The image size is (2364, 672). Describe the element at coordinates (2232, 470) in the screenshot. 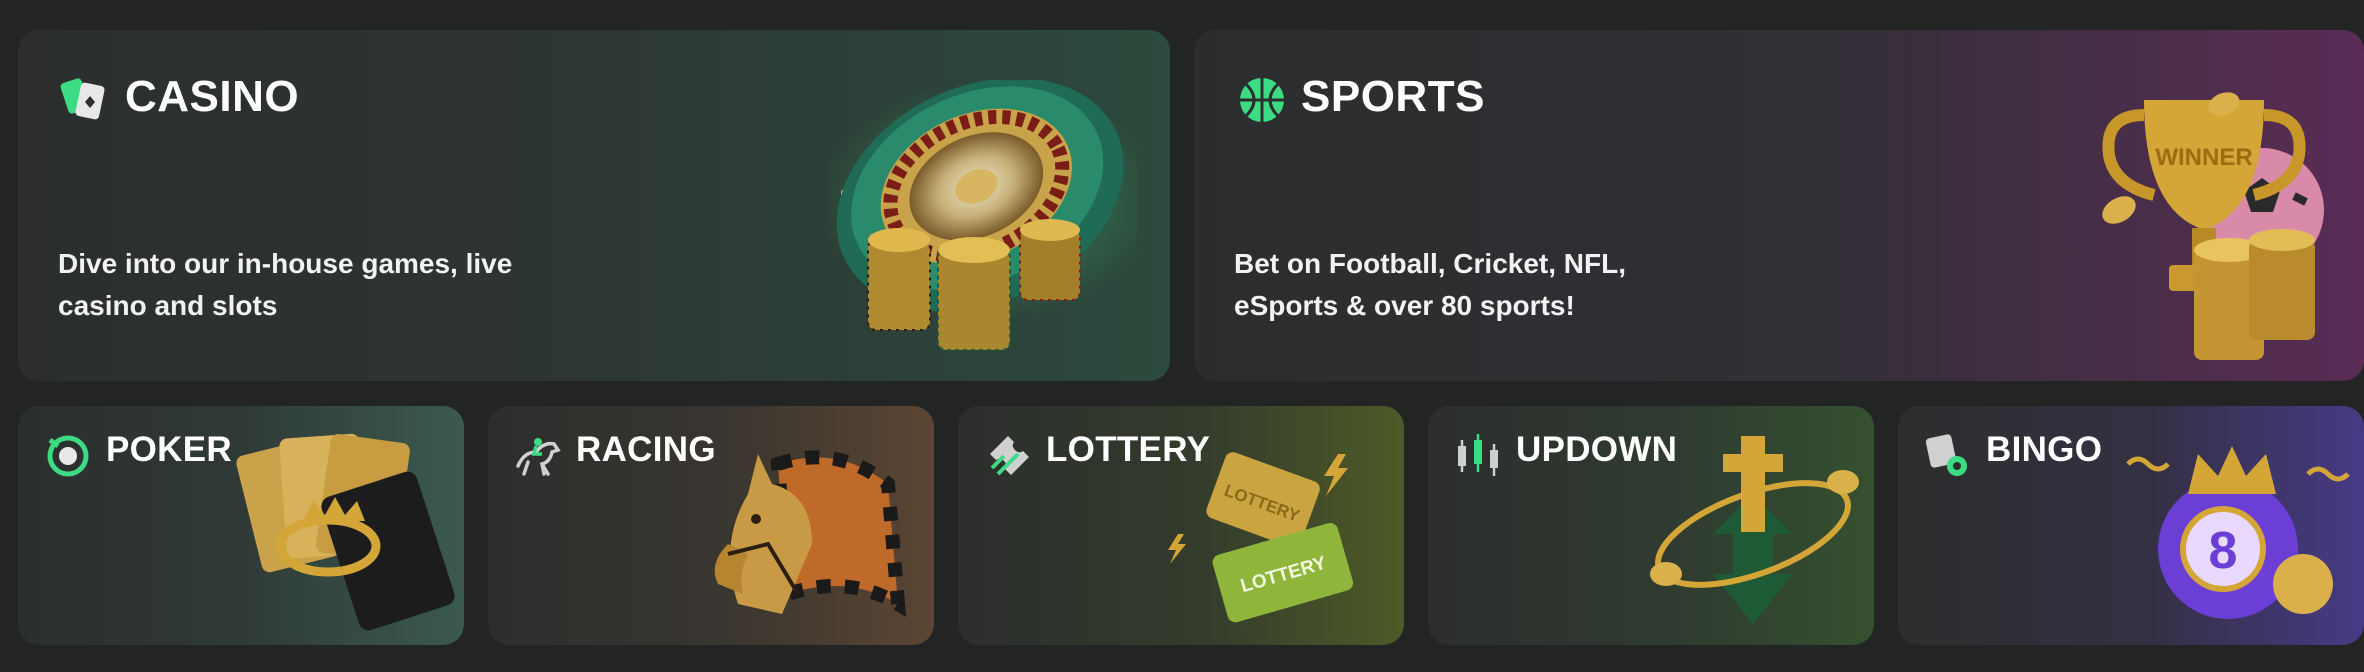

I see `crown-icon` at that location.